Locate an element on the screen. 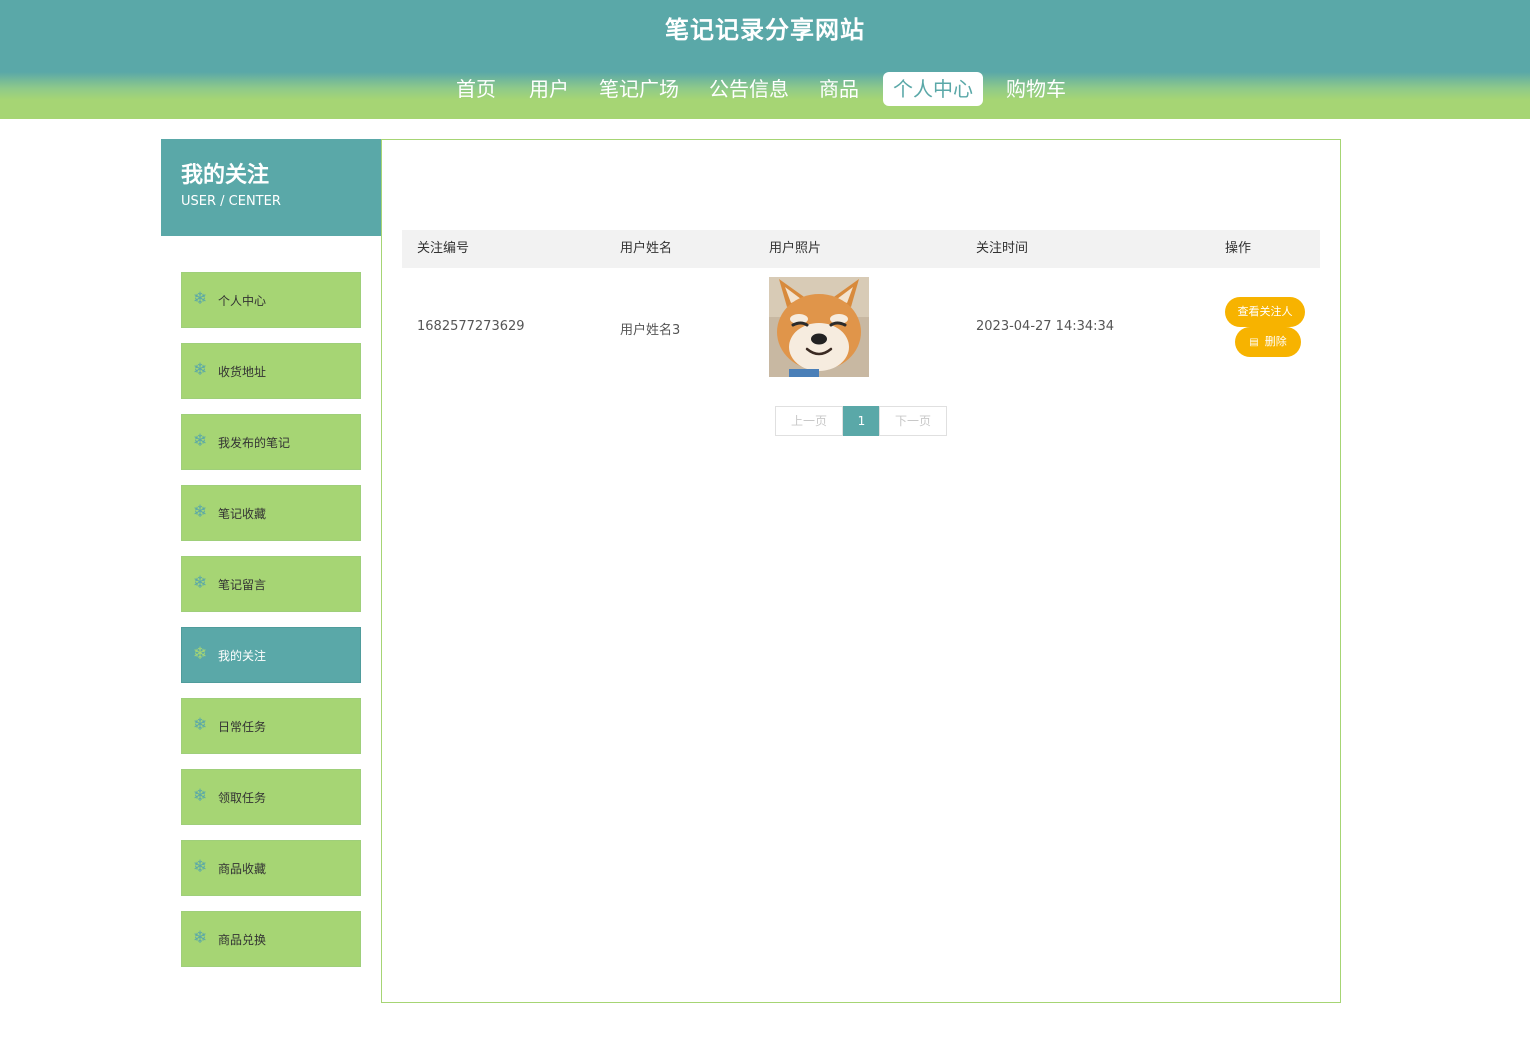 The image size is (1530, 1038). sidebar-item-personal-center: ❄ 个人中心 is located at coordinates (271, 300).